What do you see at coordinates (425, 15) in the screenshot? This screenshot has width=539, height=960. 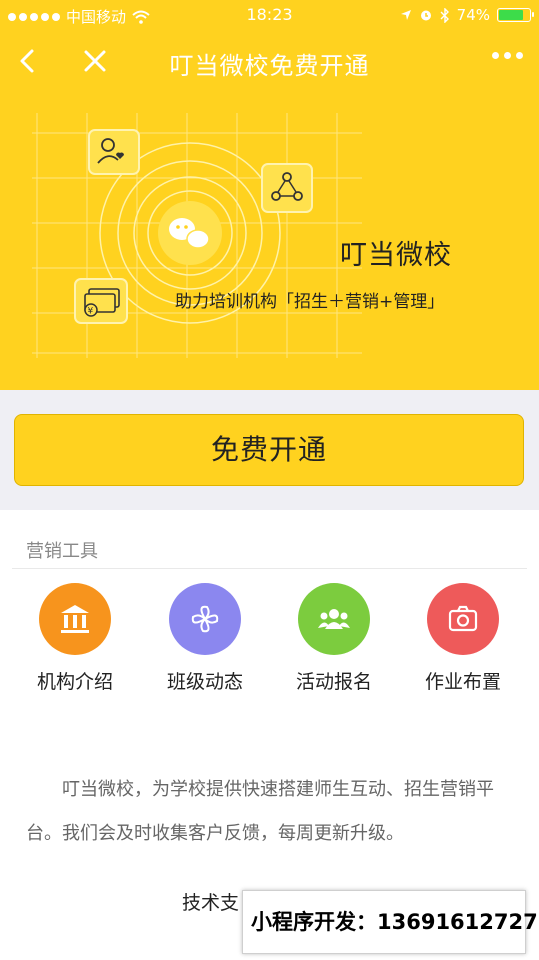 I see `alarm-icon` at bounding box center [425, 15].